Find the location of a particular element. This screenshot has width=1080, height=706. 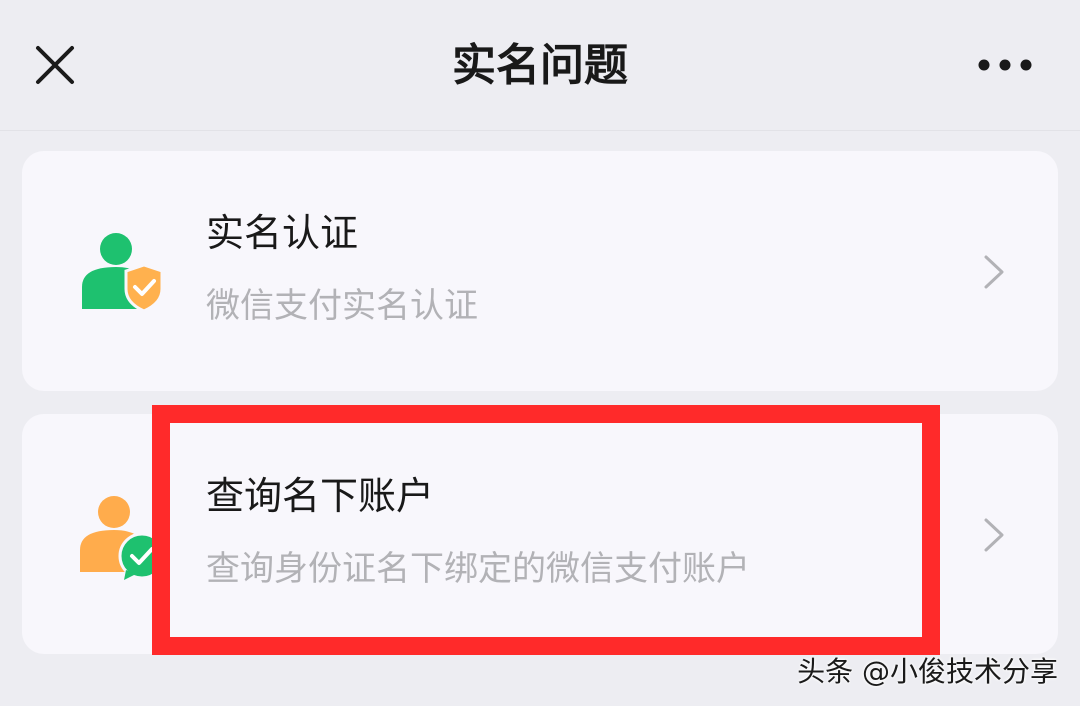

card-title: 实名认证 is located at coordinates (282, 233).